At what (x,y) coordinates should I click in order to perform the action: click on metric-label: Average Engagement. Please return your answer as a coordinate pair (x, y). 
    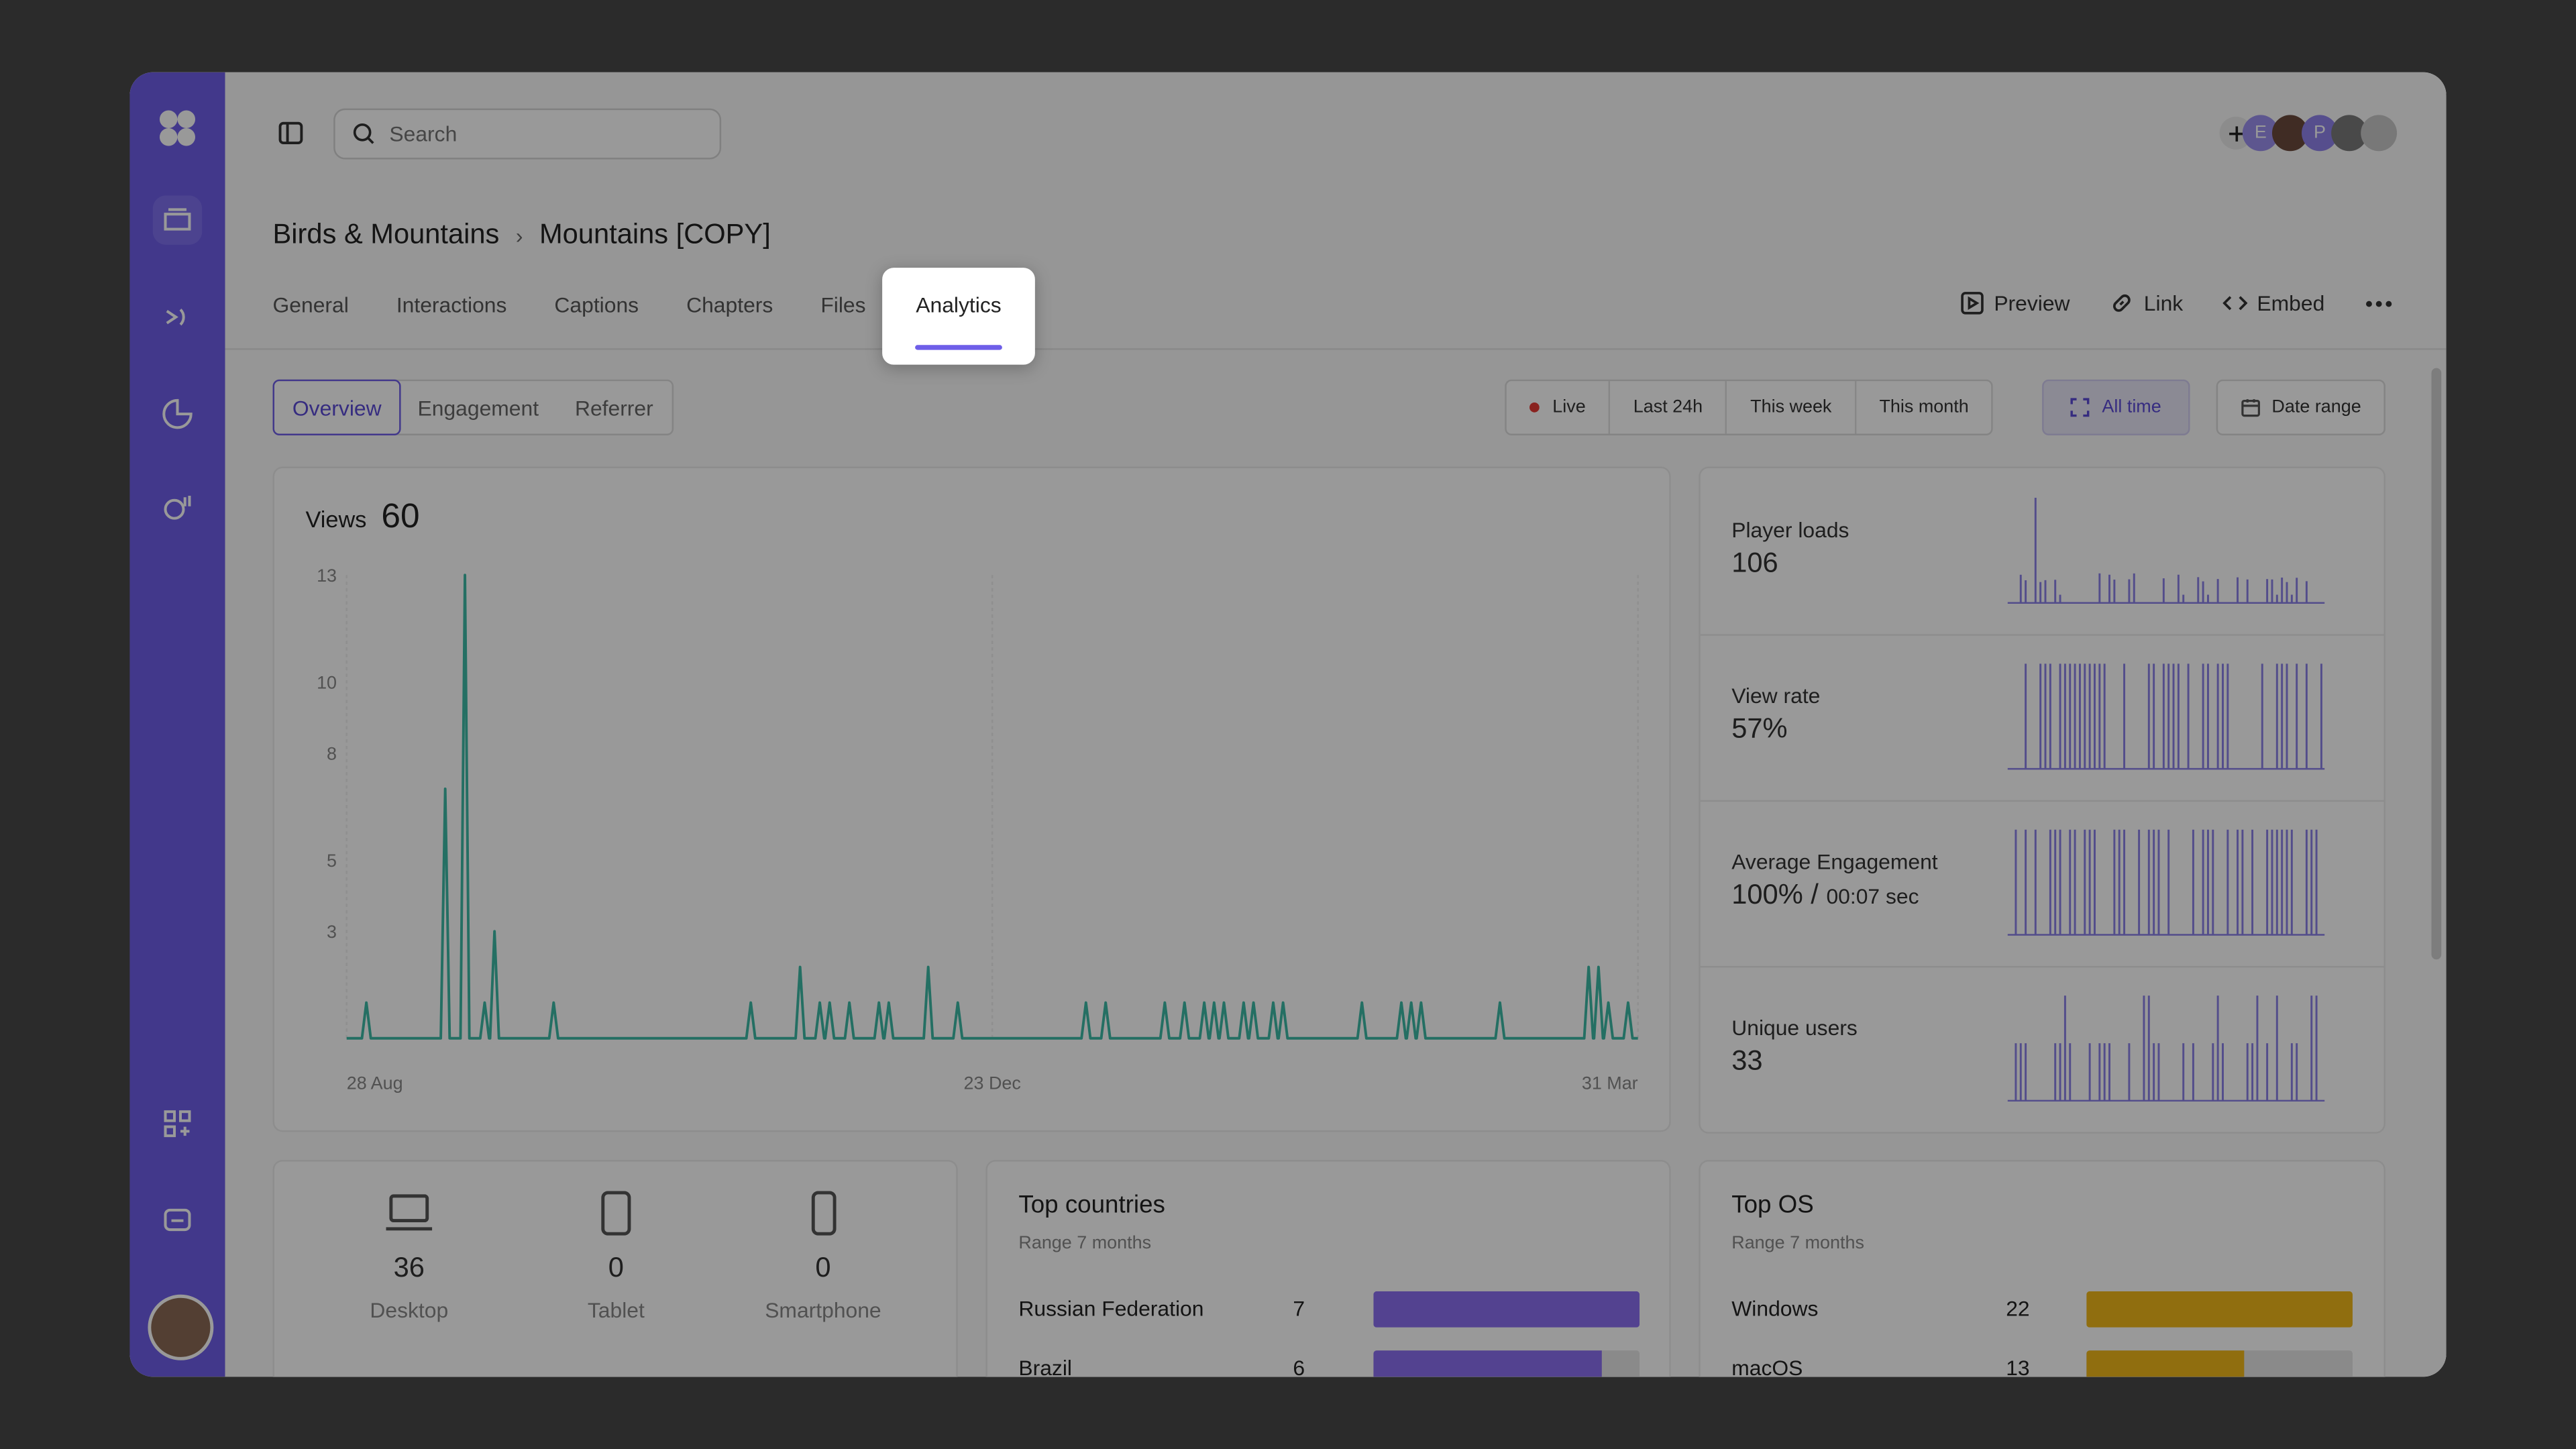
    Looking at the image, I should click on (1834, 861).